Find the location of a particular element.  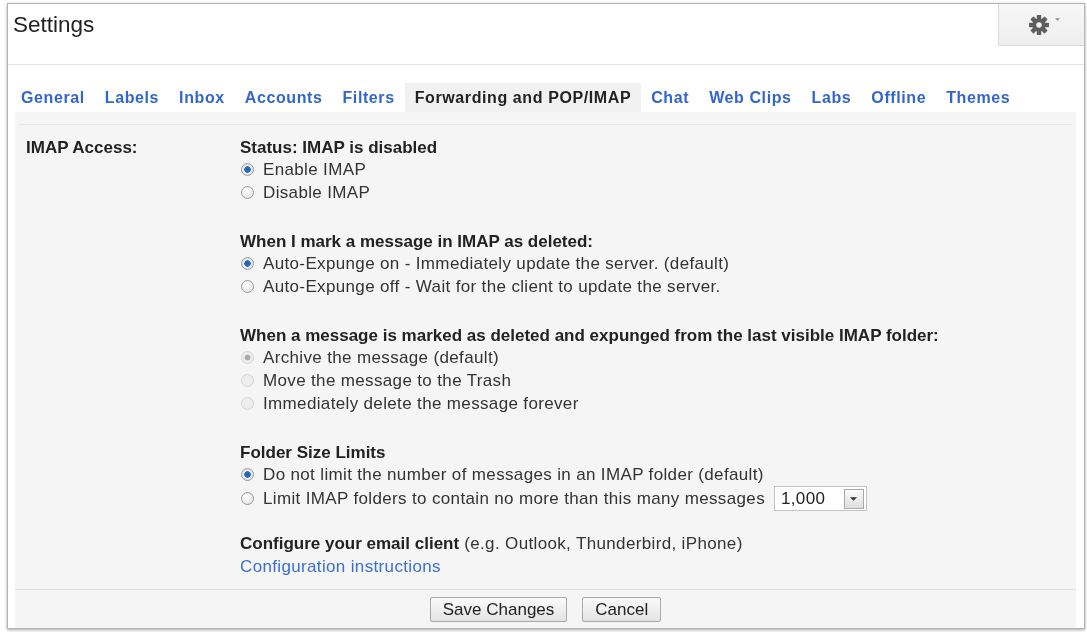

option-label: Auto-Expunge on - Immediately update the server. (default) is located at coordinates (496, 264).